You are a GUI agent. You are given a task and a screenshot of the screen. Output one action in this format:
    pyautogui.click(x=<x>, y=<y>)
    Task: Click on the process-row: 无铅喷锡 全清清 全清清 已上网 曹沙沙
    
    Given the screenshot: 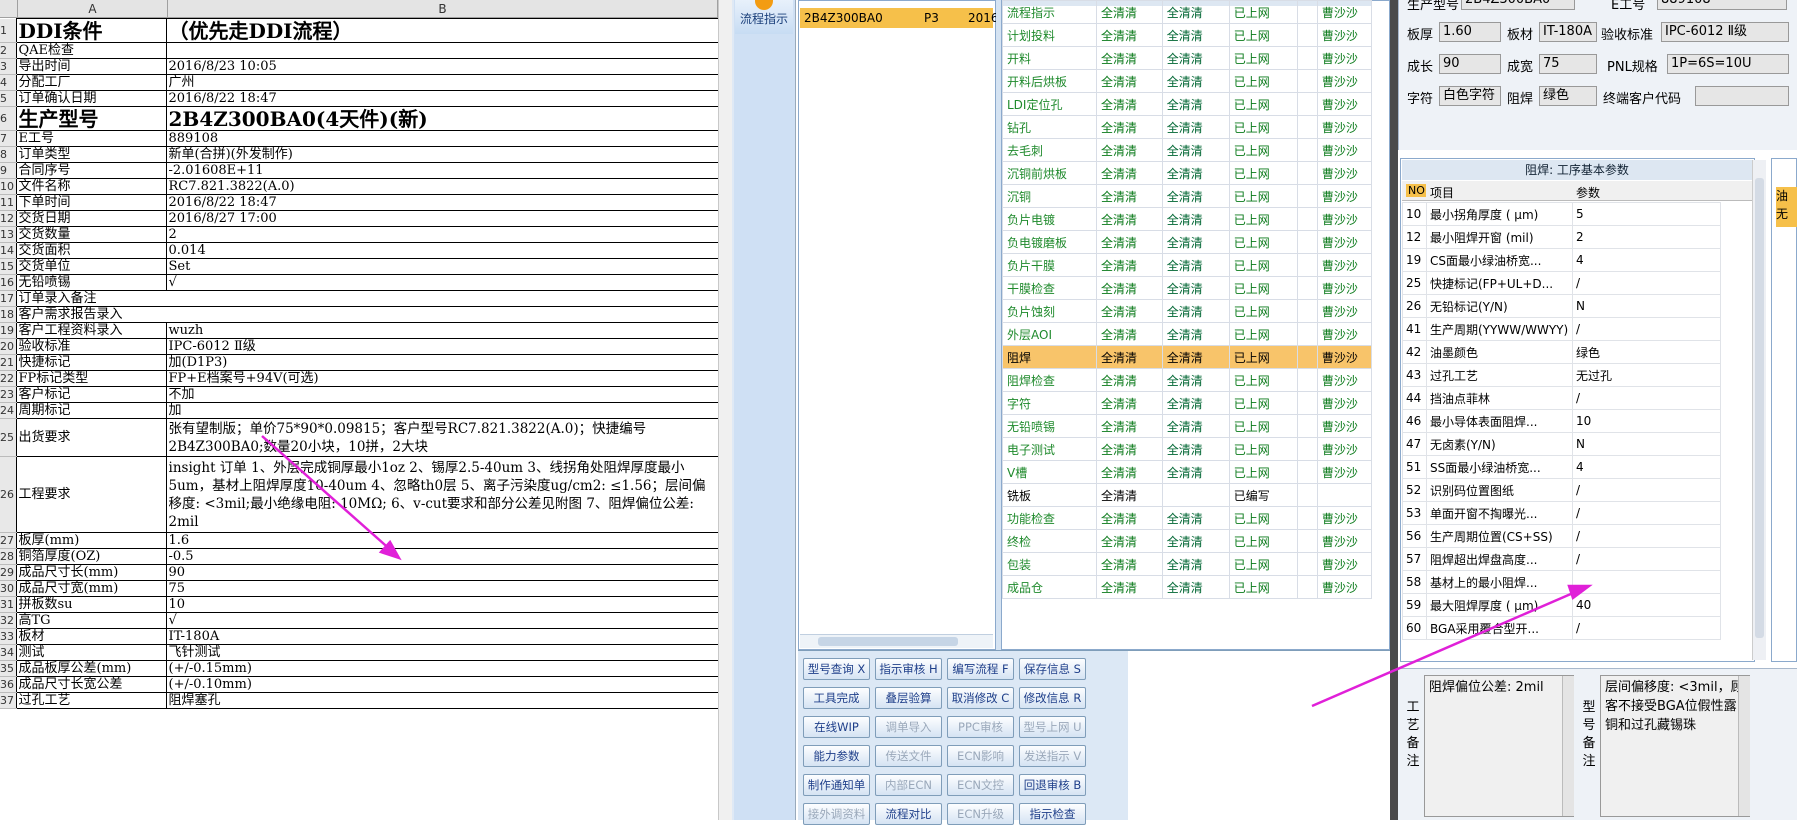 What is the action you would take?
    pyautogui.click(x=1187, y=426)
    